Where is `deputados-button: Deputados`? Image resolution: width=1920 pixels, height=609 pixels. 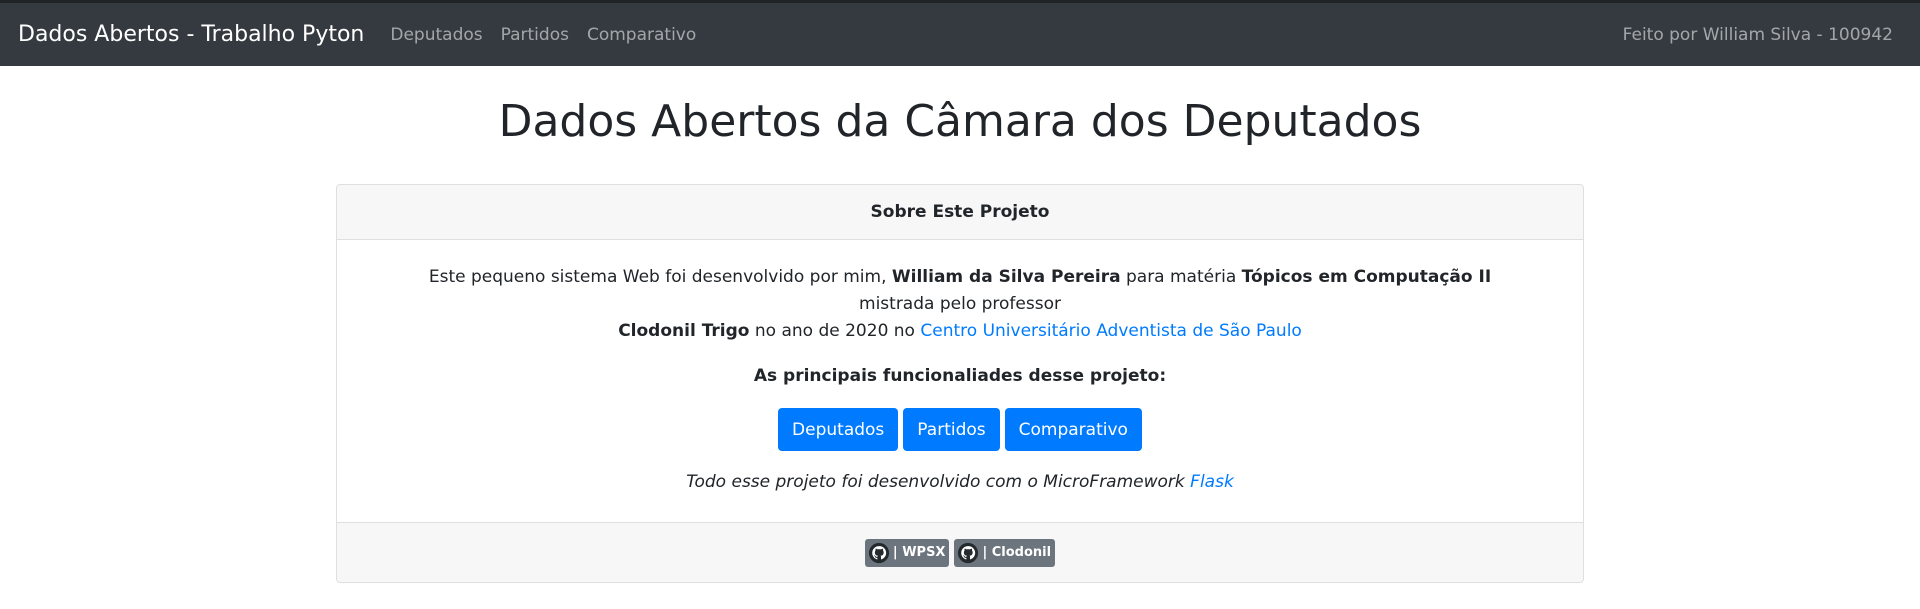 deputados-button: Deputados is located at coordinates (838, 429).